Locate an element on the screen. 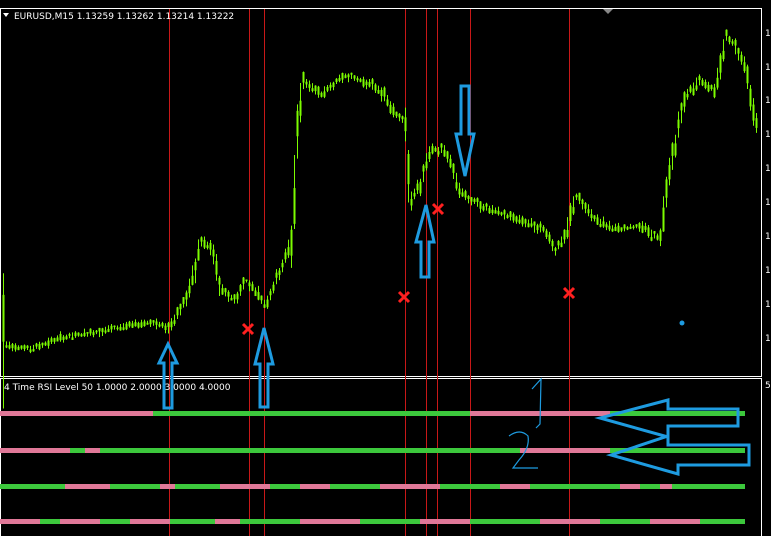  dropdown-triangle-icon is located at coordinates (6, 15).